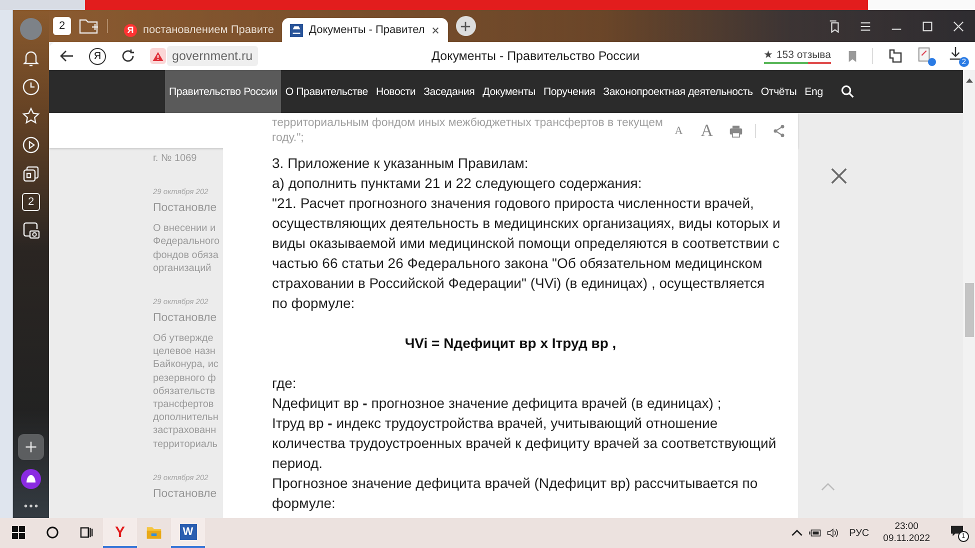 Image resolution: width=975 pixels, height=548 pixels. Describe the element at coordinates (158, 56) in the screenshot. I see `warning-icon` at that location.